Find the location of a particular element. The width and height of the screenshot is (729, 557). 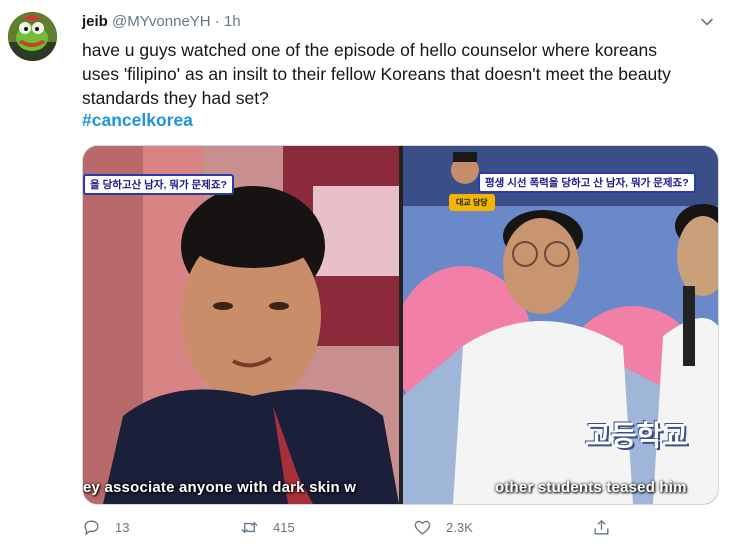

tweet-header: jeib @MYvonneYH · 1h is located at coordinates (161, 22).